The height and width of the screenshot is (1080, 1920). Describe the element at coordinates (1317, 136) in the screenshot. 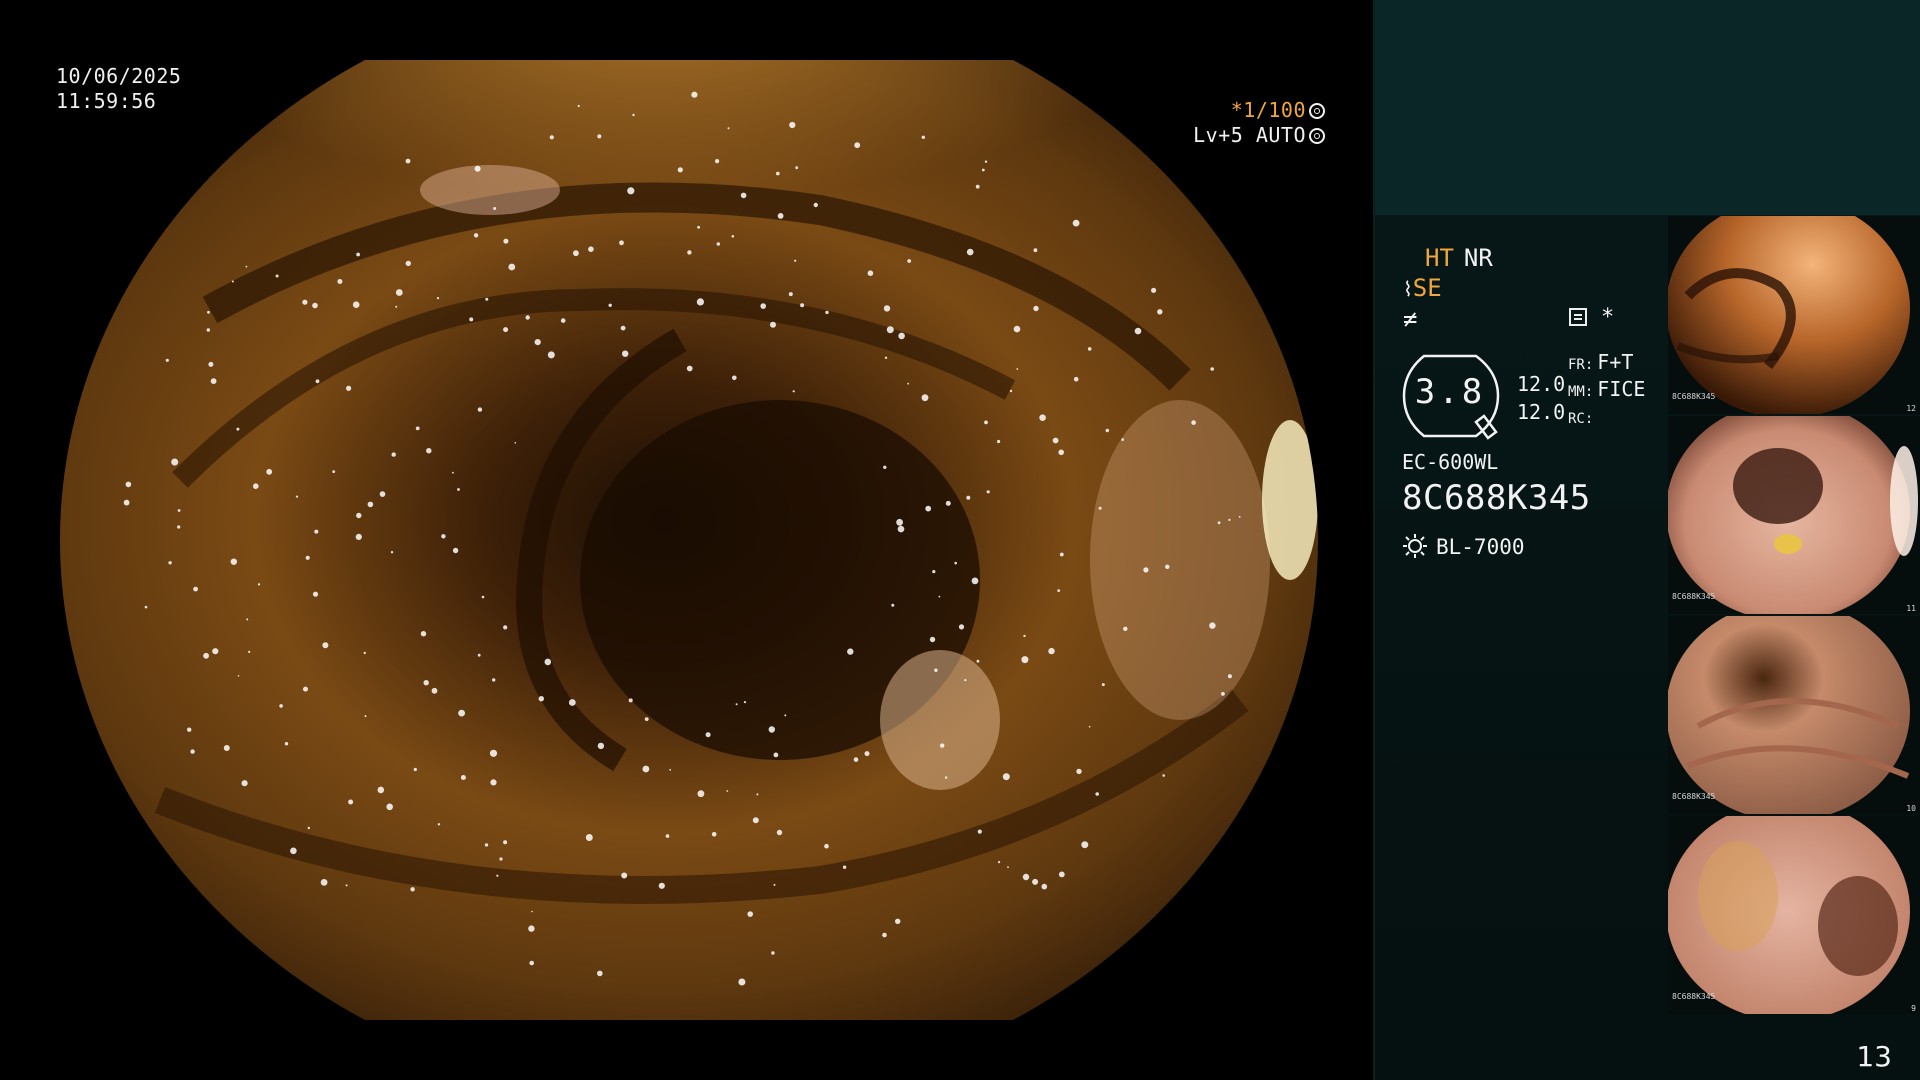

I see `auto-exposure-icon` at that location.